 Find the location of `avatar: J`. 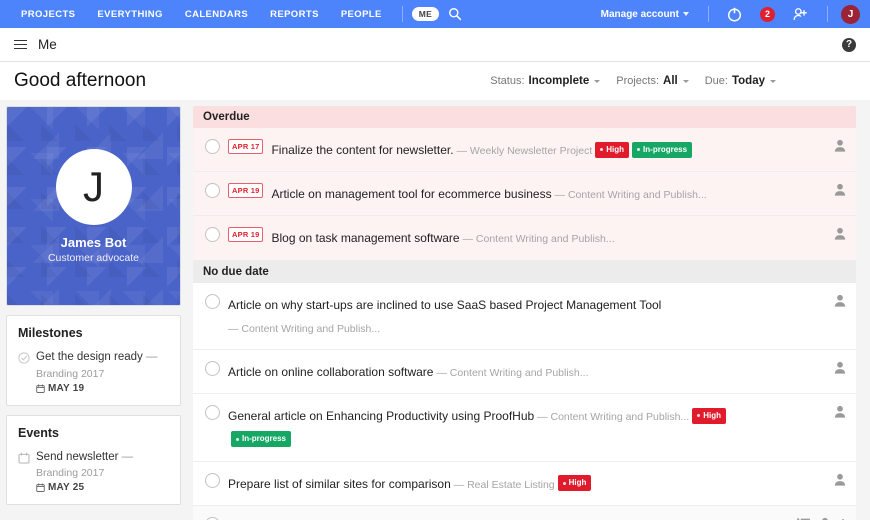

avatar: J is located at coordinates (93, 186).